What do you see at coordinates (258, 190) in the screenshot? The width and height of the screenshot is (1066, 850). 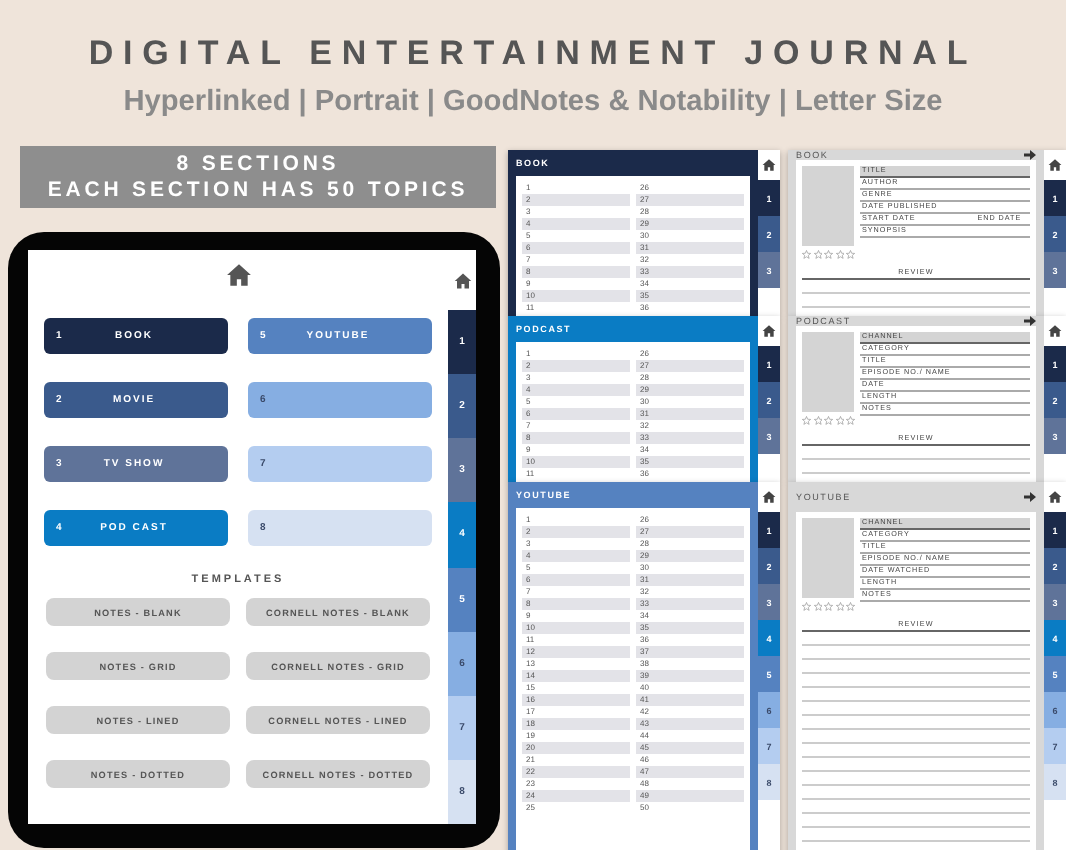 I see `banner-line: EACH SECTION HAS 50 TOPICS` at bounding box center [258, 190].